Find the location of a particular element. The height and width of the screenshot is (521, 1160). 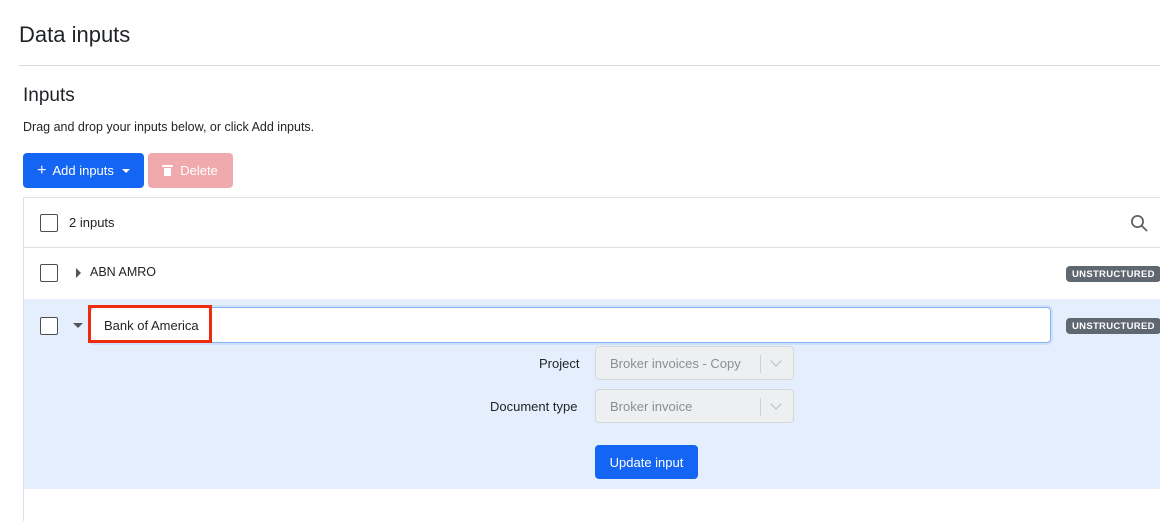

project-select-value: Broker invoices - Copy is located at coordinates (675, 363).